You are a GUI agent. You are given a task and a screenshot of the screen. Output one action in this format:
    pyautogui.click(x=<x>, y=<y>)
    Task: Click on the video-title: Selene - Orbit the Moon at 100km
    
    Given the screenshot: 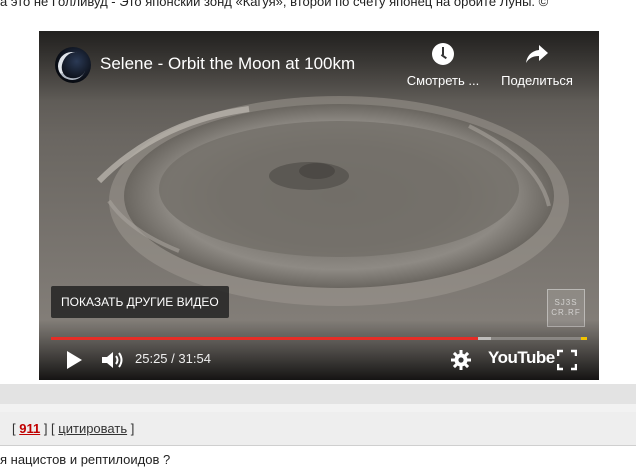 What is the action you would take?
    pyautogui.click(x=227, y=64)
    